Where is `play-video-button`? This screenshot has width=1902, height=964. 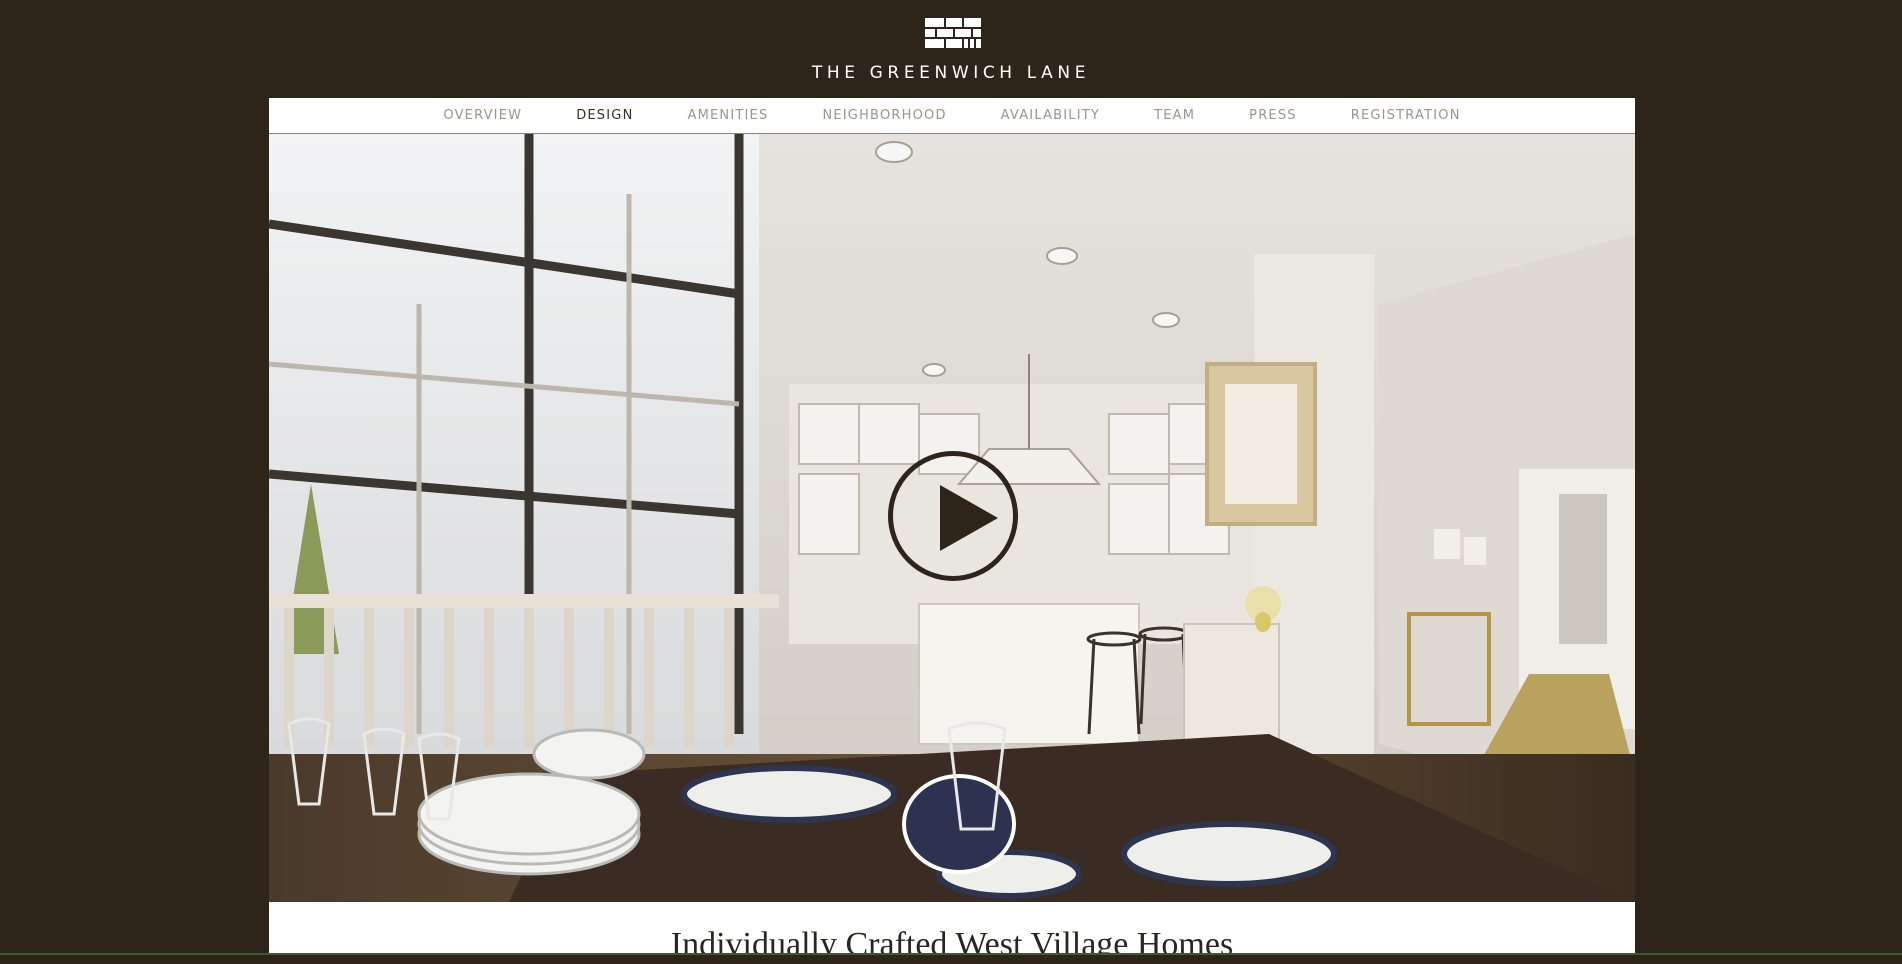 play-video-button is located at coordinates (953, 516).